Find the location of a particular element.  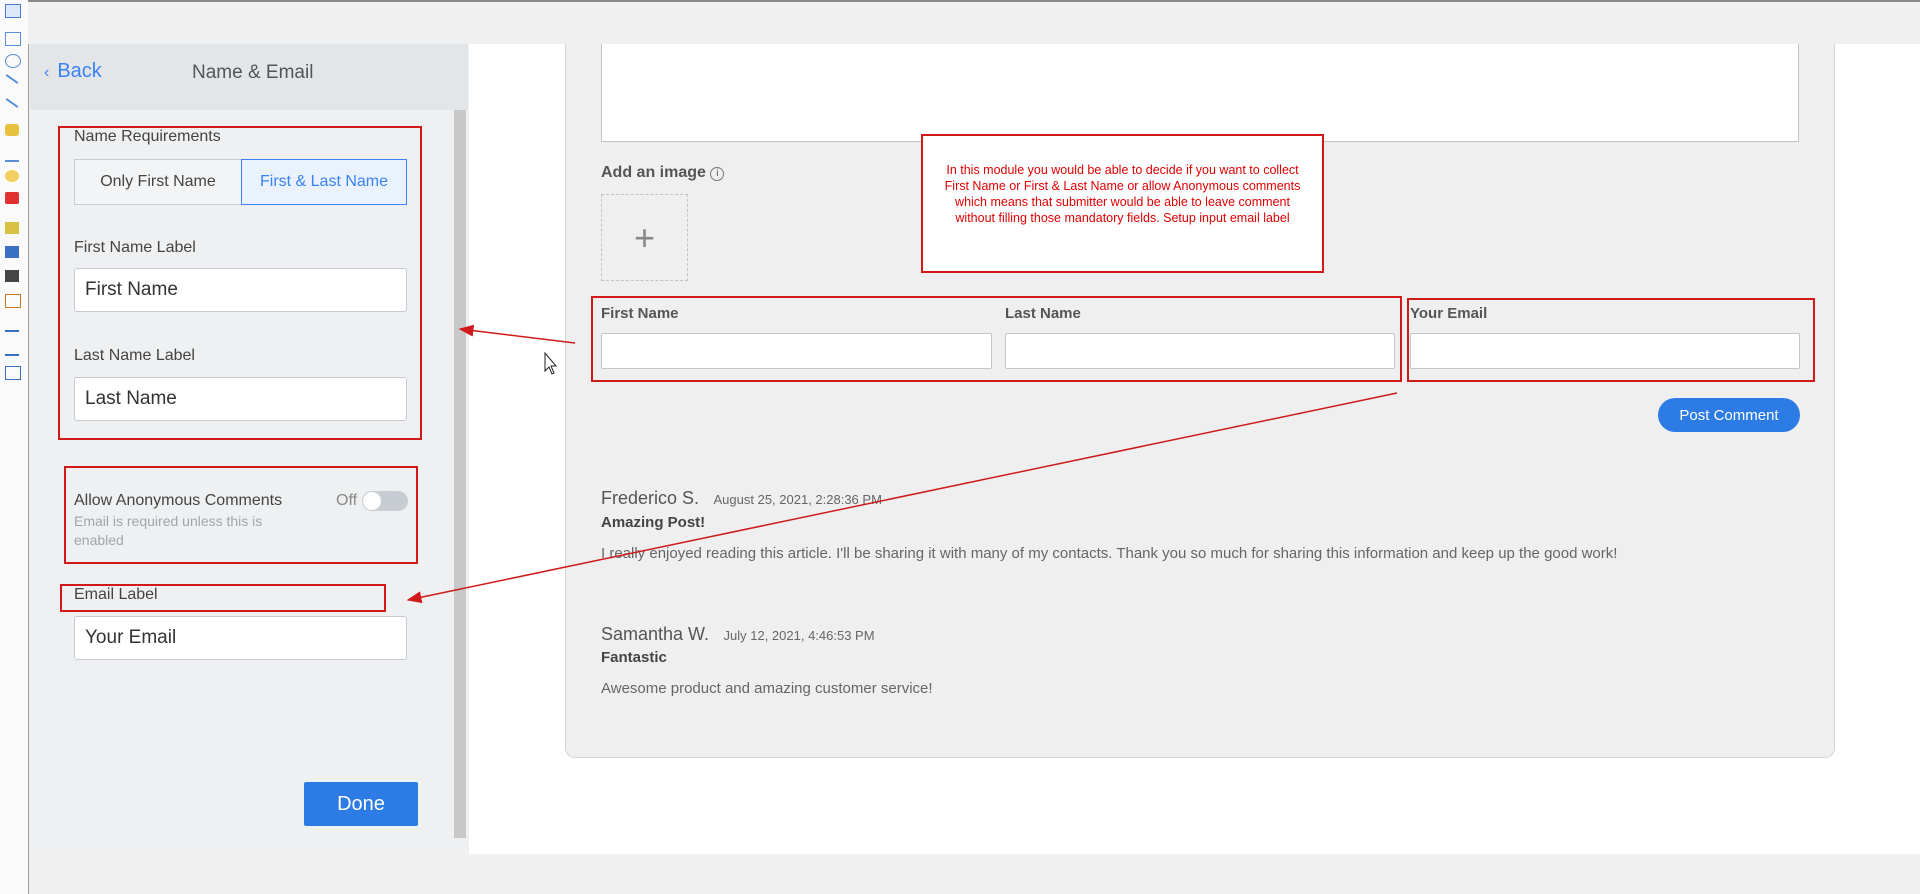

arrow-to-email-label is located at coordinates (902, 498).